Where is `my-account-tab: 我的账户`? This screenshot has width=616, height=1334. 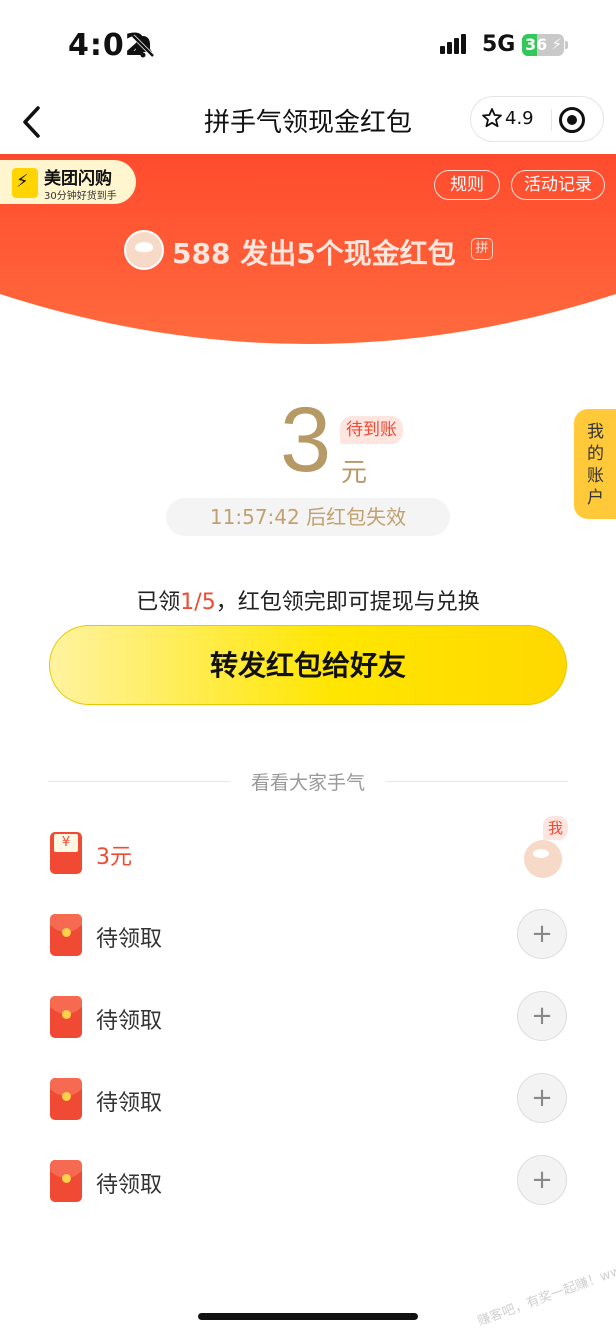 my-account-tab: 我的账户 is located at coordinates (595, 464).